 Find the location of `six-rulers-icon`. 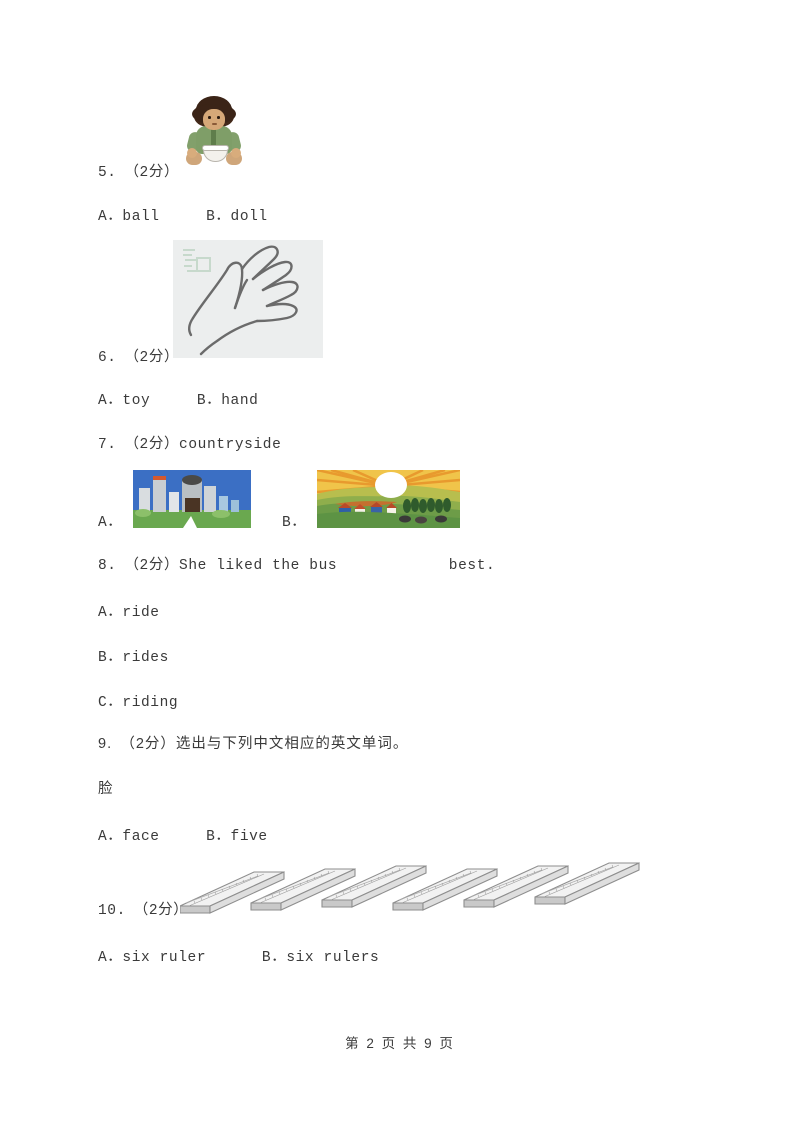

six-rulers-icon is located at coordinates (409, 888).